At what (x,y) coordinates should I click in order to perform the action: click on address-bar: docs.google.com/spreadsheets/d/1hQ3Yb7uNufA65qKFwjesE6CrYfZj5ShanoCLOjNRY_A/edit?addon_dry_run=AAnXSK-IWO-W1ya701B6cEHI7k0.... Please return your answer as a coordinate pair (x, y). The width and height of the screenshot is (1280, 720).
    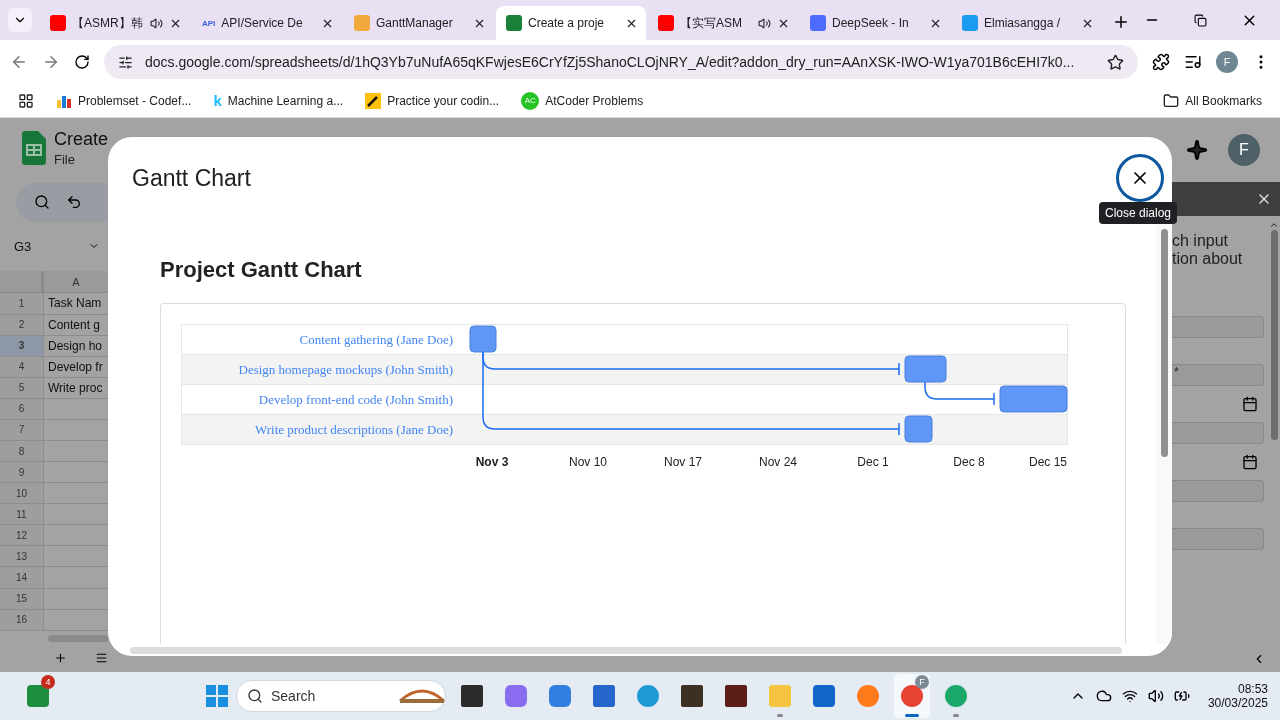
    Looking at the image, I should click on (621, 62).